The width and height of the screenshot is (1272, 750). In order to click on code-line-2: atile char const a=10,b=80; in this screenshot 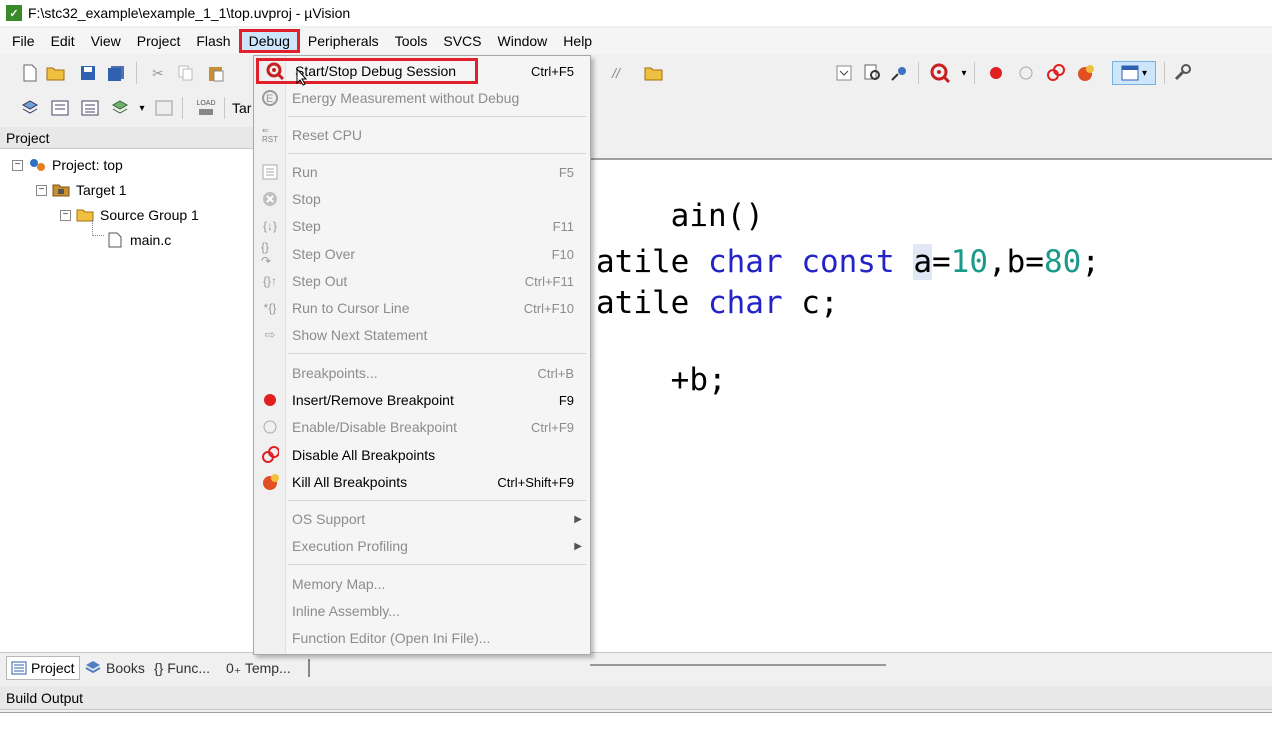, I will do `click(848, 262)`.